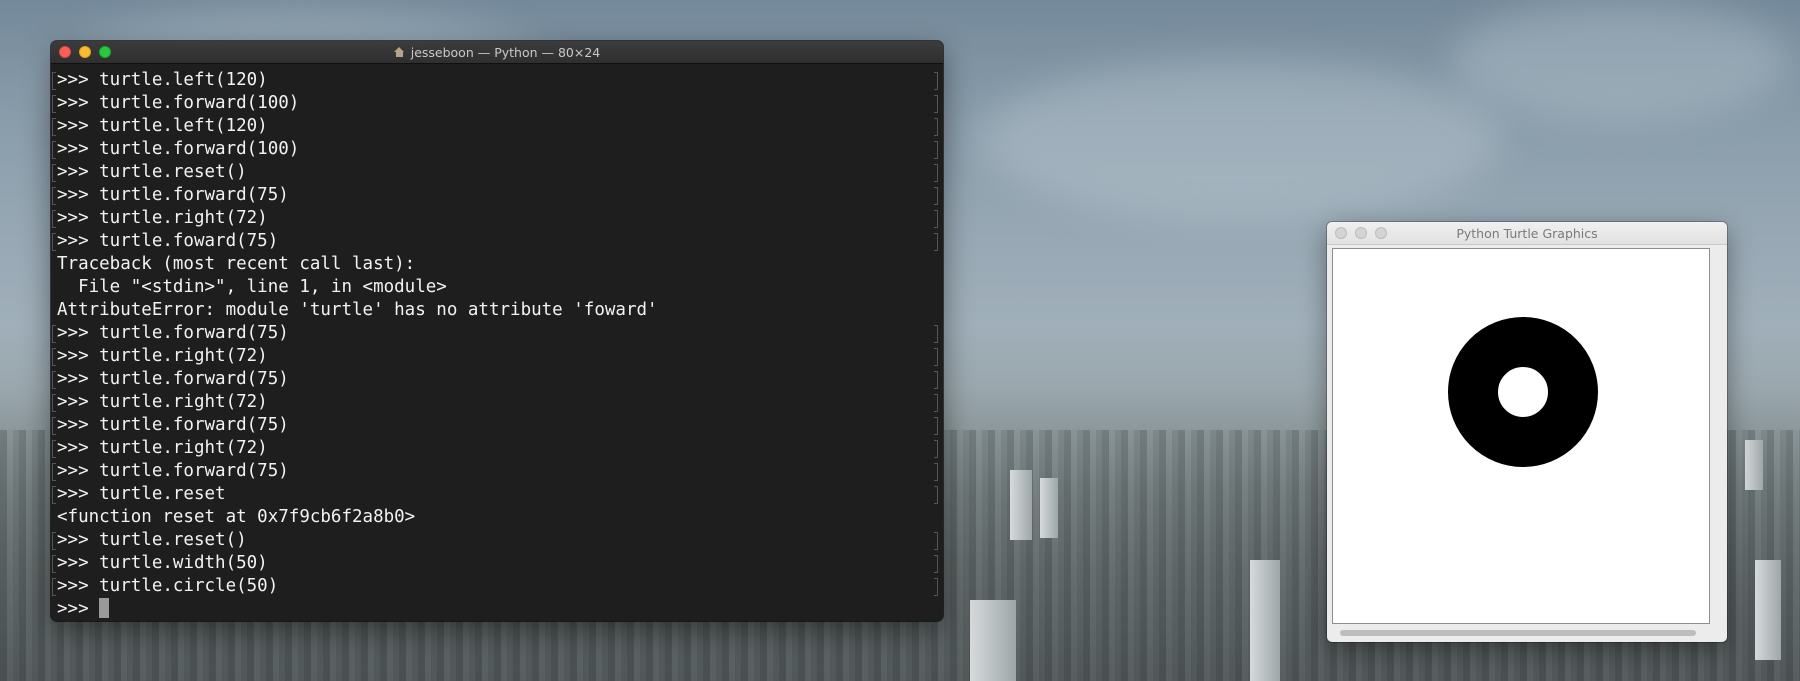  Describe the element at coordinates (168, 241) in the screenshot. I see `terminal-line-text: >>> turtle.foward(75)` at that location.